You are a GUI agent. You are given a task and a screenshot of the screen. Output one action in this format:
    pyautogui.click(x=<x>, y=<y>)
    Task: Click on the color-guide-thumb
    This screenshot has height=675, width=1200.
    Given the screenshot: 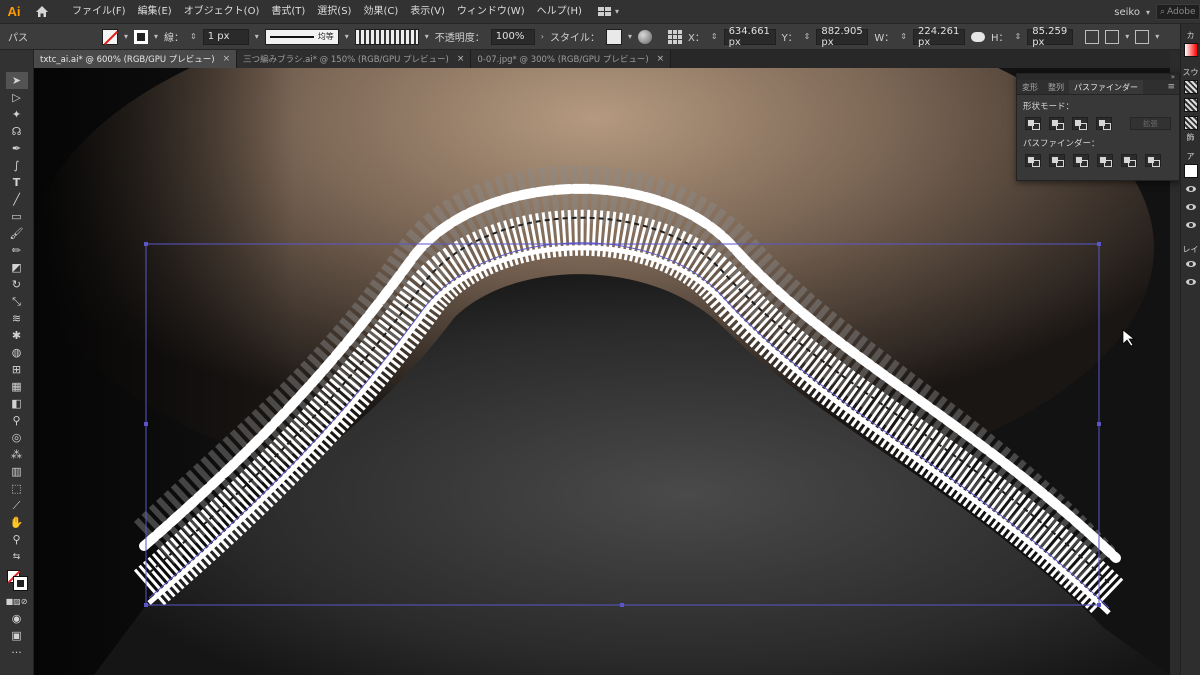 What is the action you would take?
    pyautogui.click(x=1190, y=50)
    